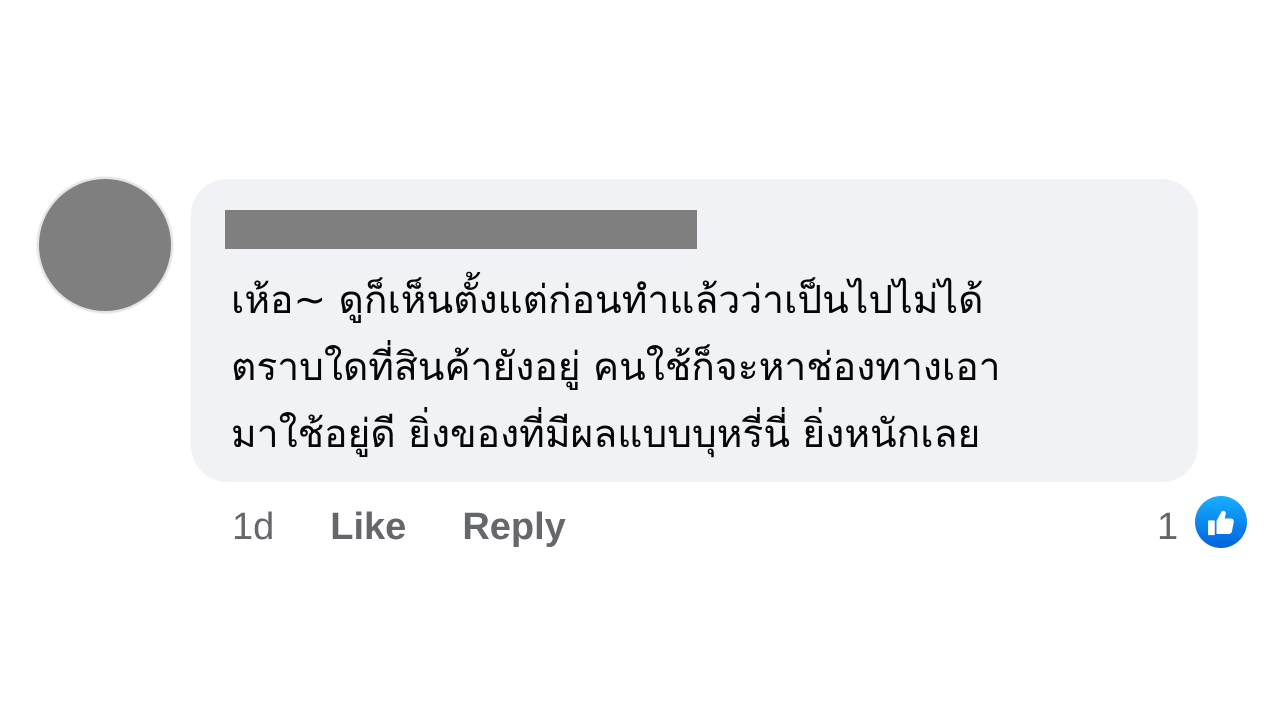  I want to click on comment-actions: 1d Like Reply, so click(399, 527).